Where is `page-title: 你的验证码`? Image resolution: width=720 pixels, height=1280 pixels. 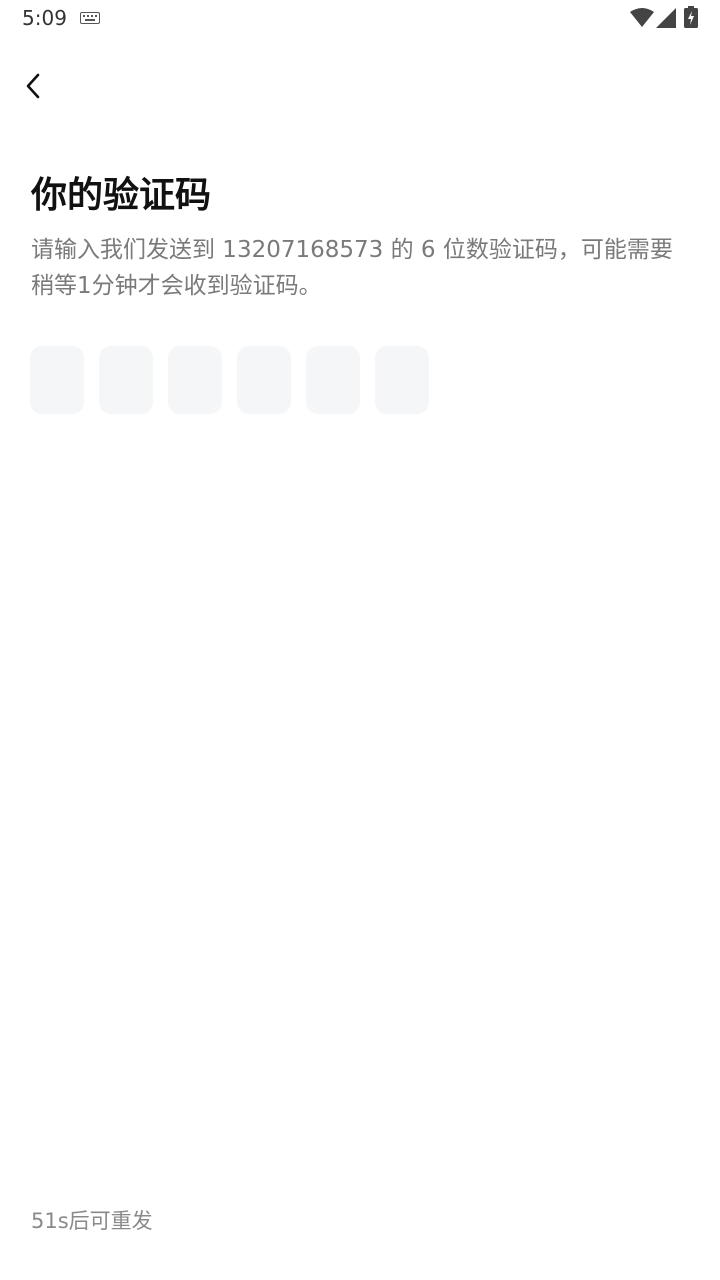 page-title: 你的验证码 is located at coordinates (121, 195).